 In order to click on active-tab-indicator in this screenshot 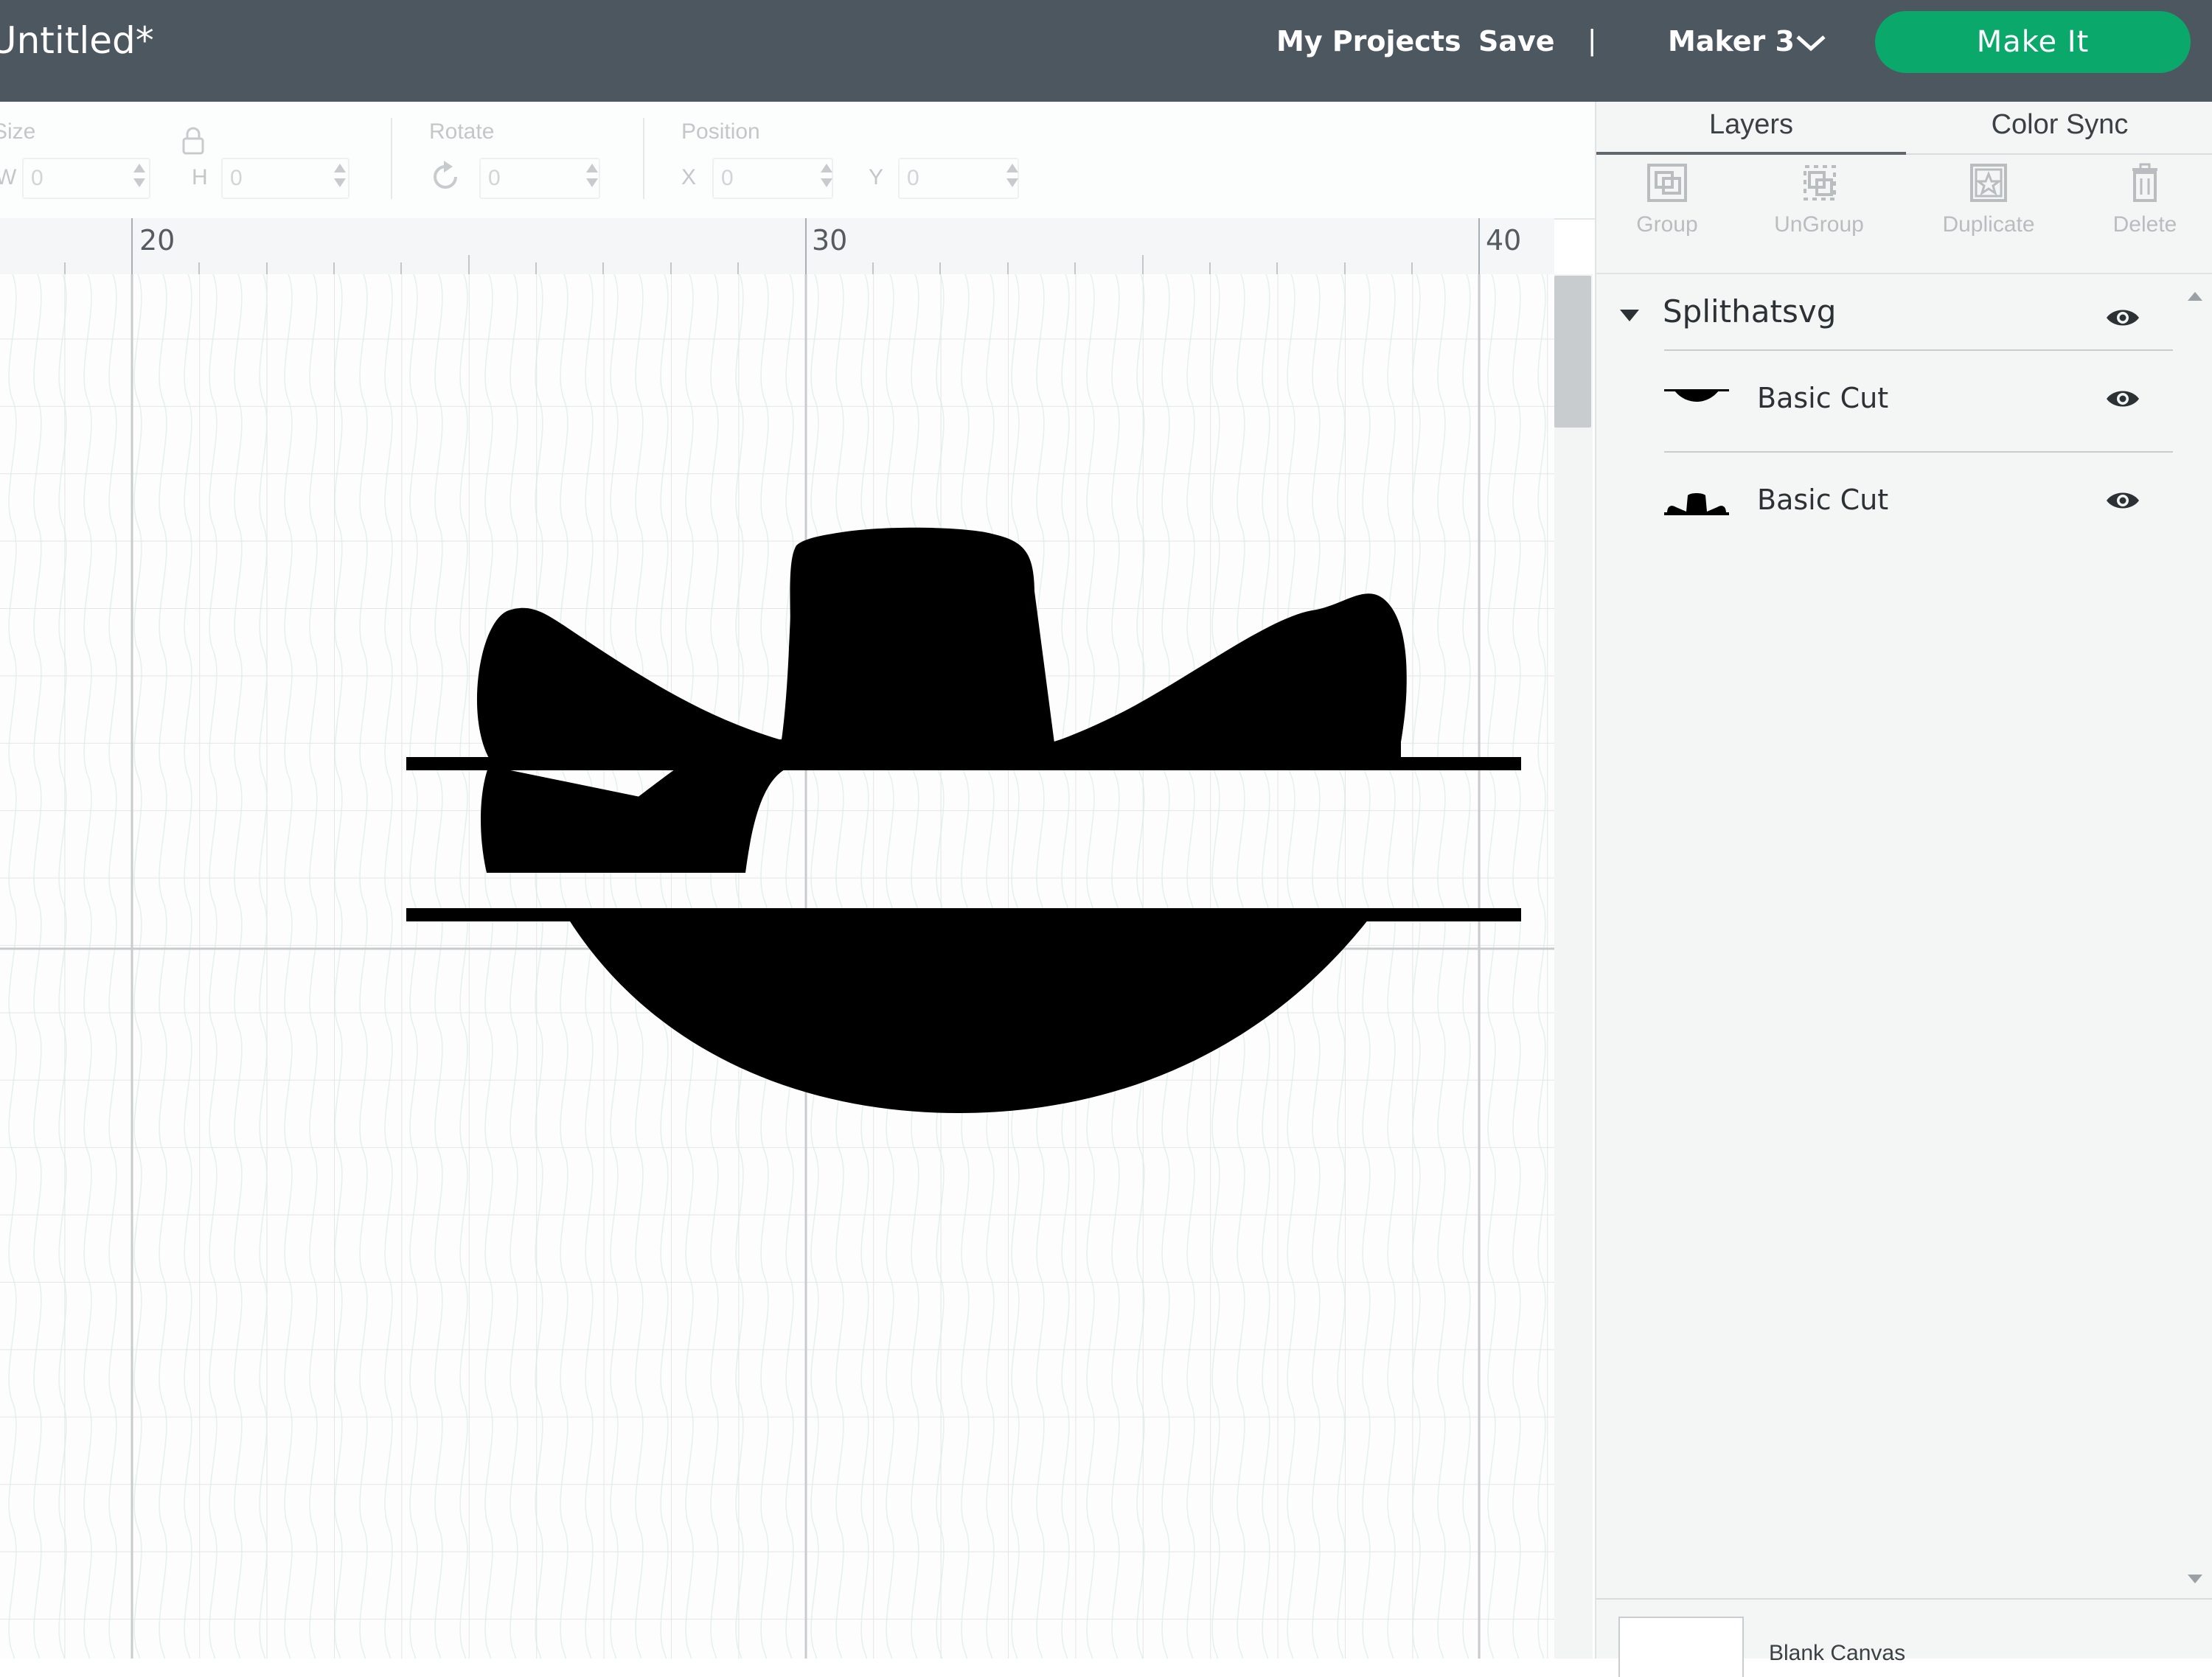, I will do `click(1751, 153)`.